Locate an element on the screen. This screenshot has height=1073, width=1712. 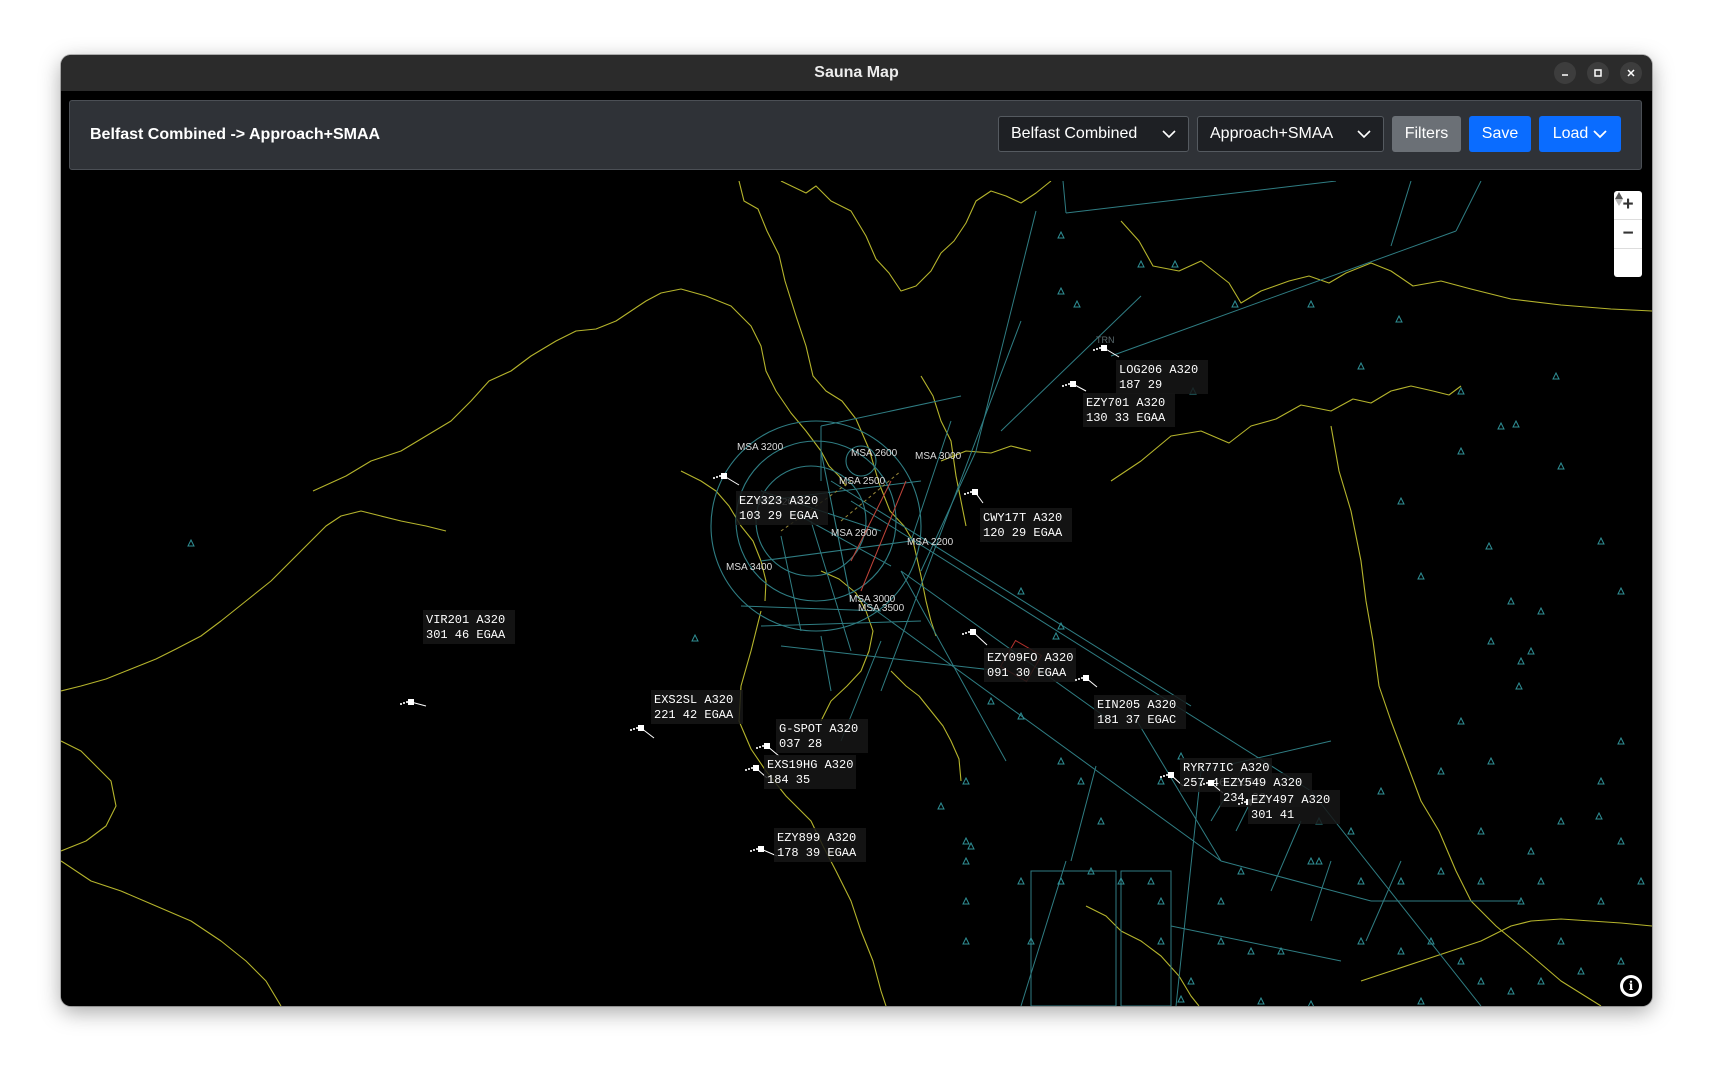
maximize-button is located at coordinates (1598, 73).